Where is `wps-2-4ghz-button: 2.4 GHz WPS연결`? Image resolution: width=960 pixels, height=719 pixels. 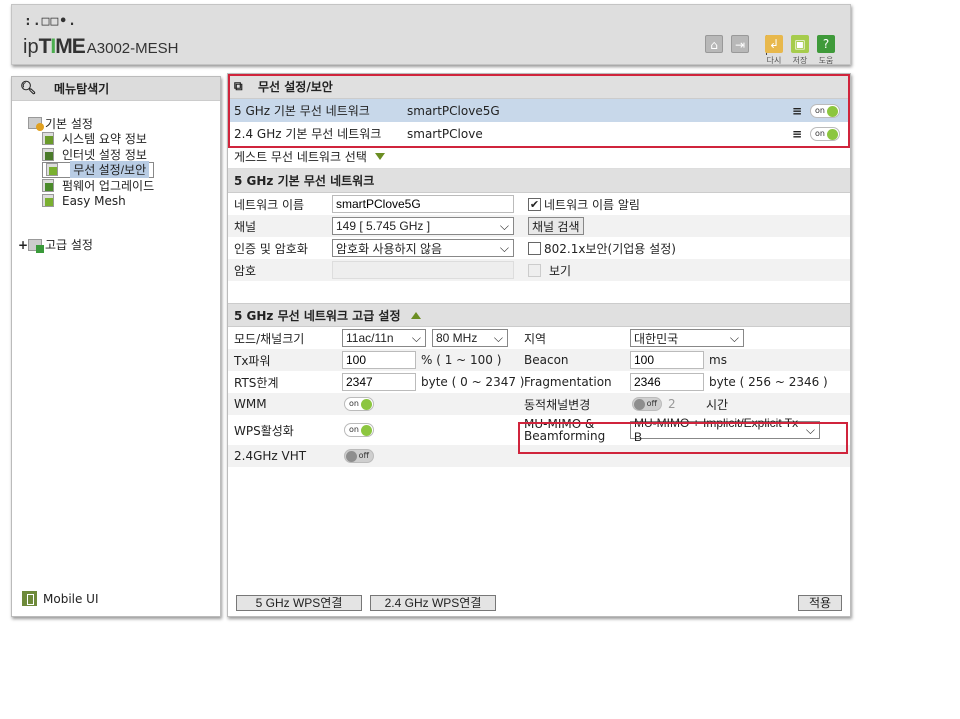 wps-2-4ghz-button: 2.4 GHz WPS연결 is located at coordinates (433, 603).